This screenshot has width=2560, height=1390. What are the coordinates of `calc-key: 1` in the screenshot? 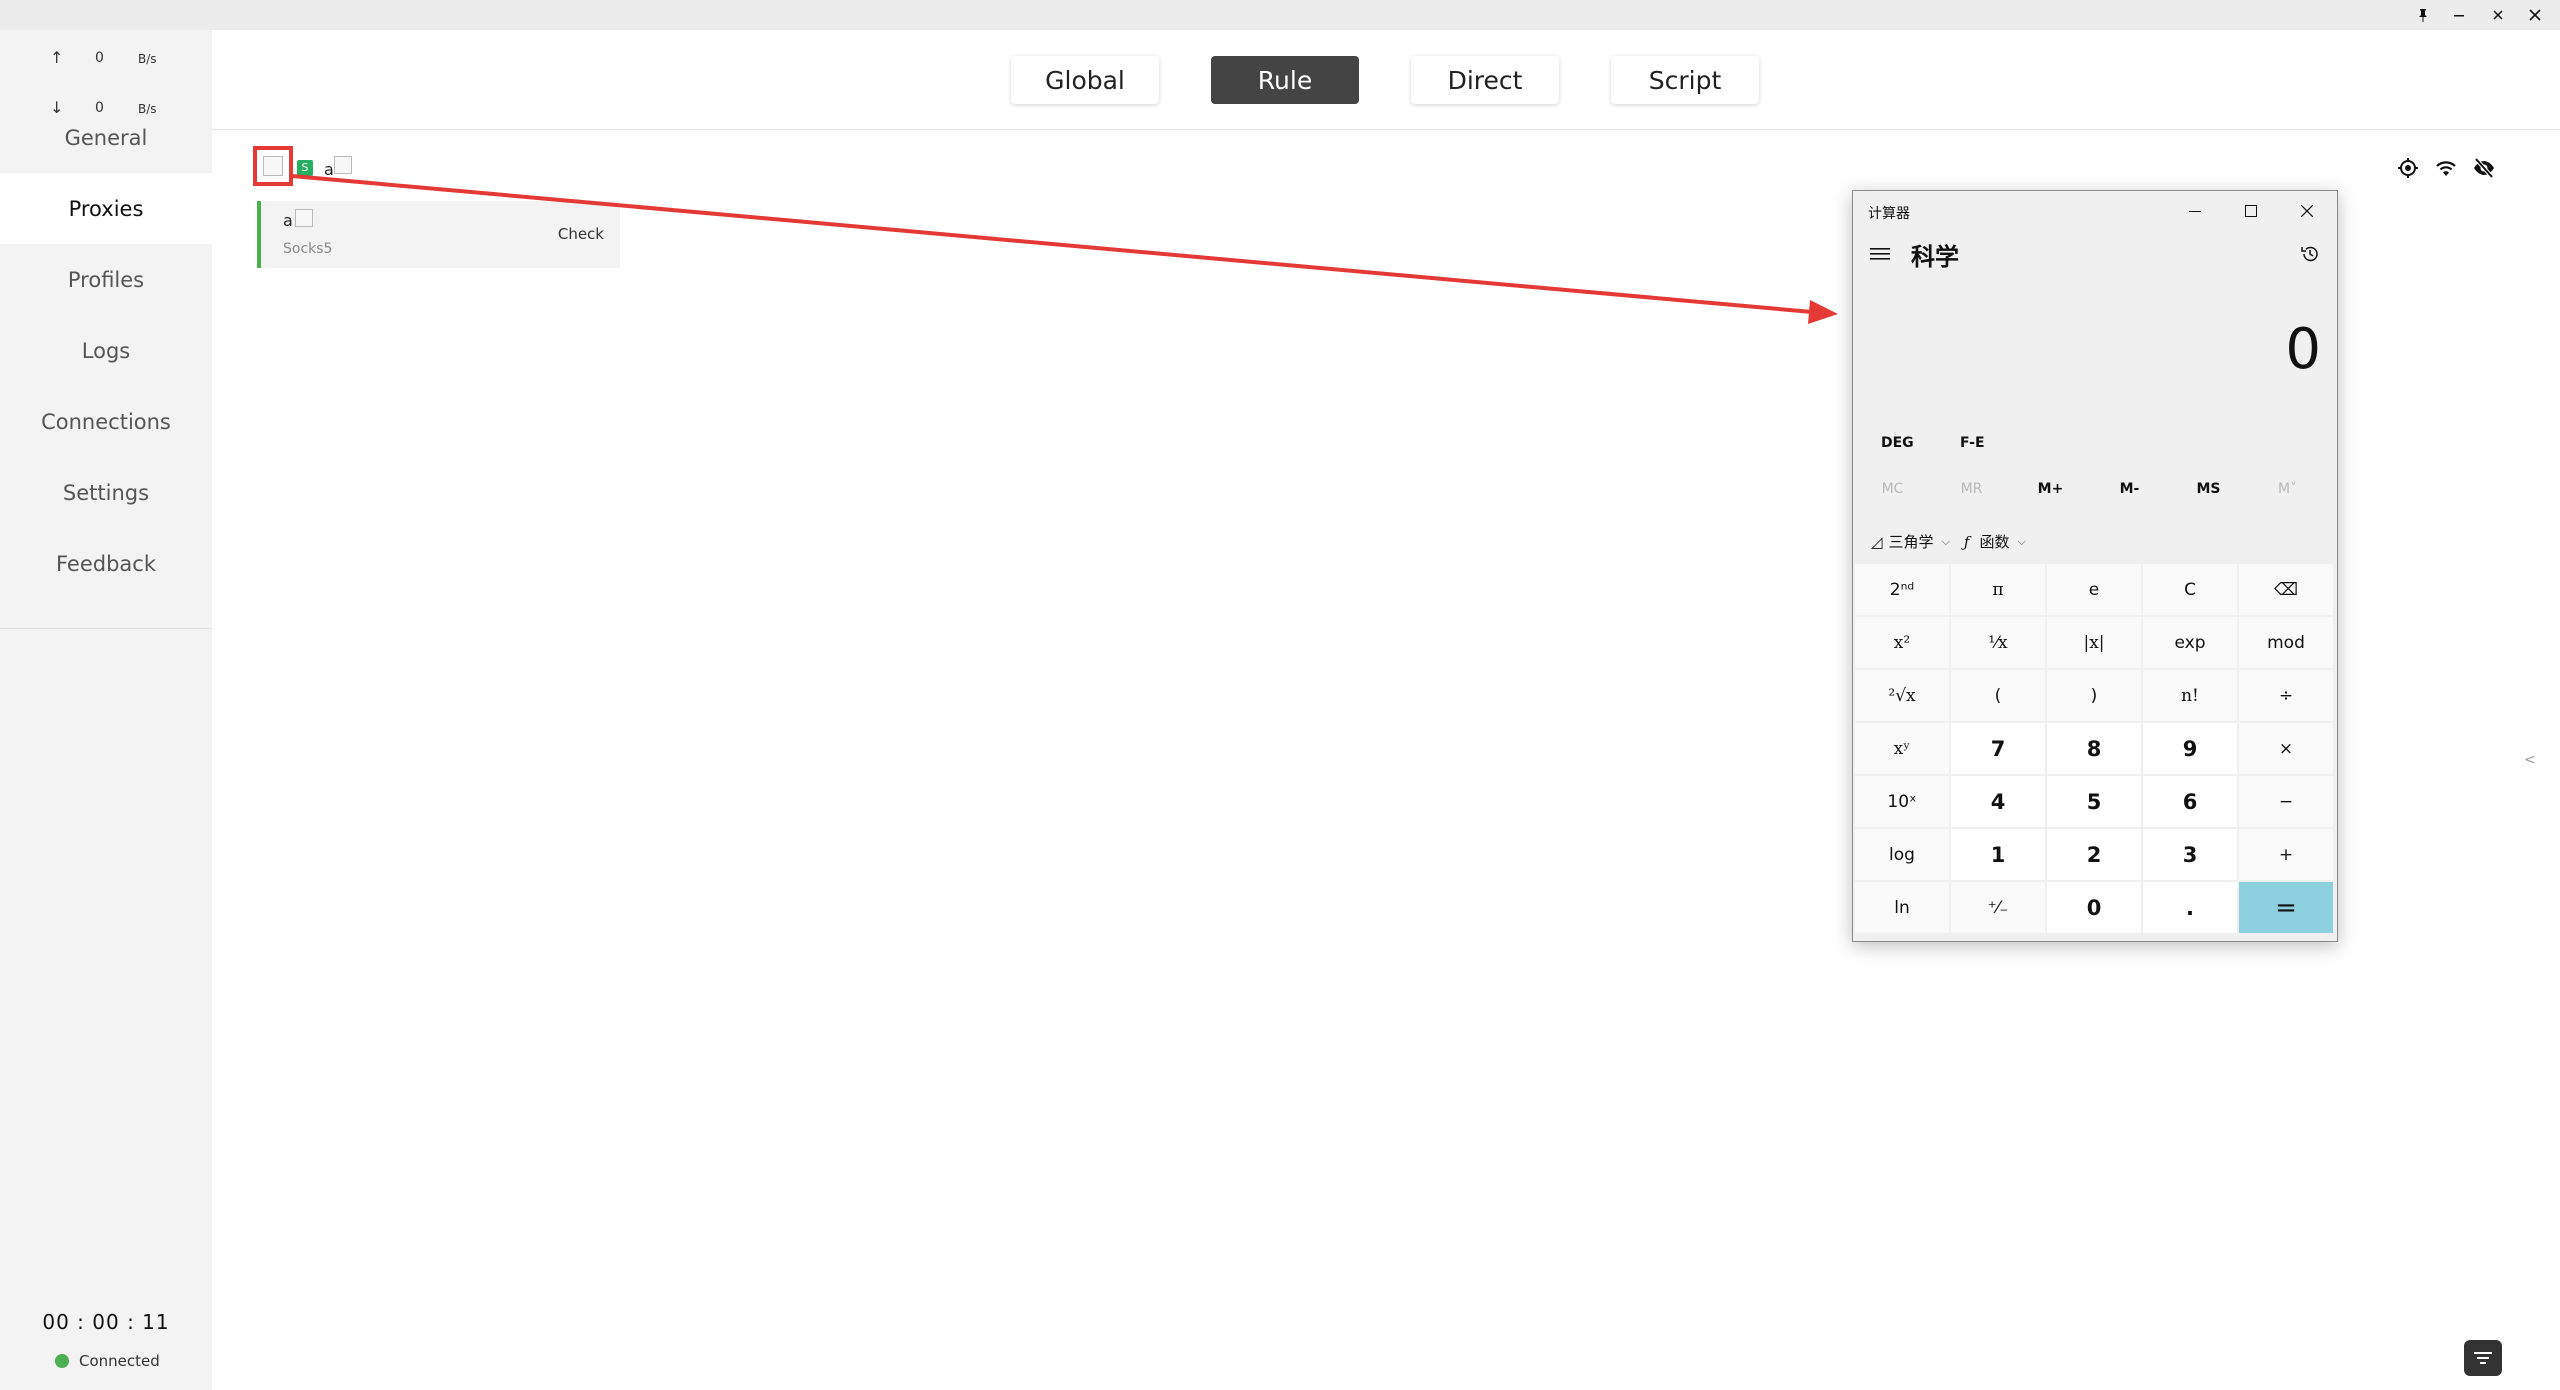 It's located at (1998, 854).